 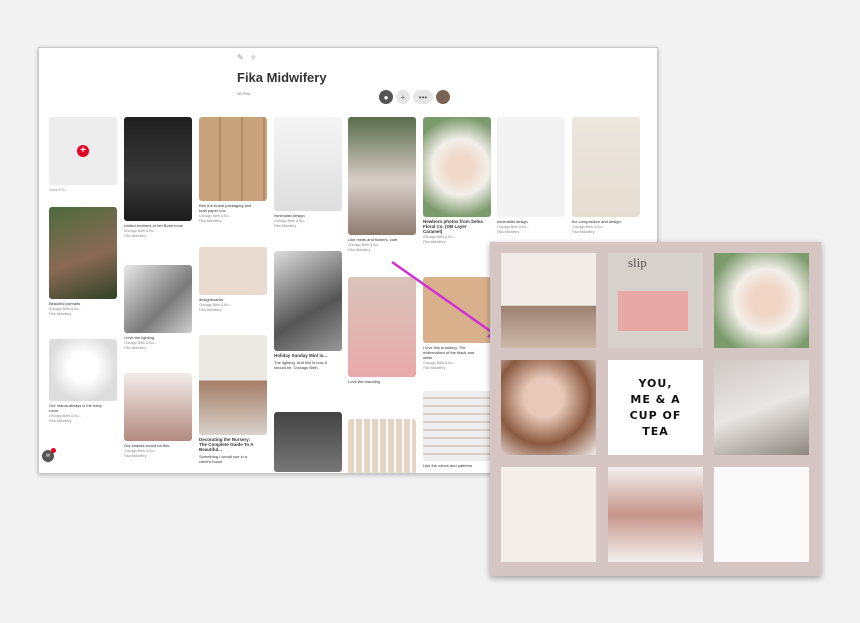 I want to click on moodboard-florals-image, so click(x=548, y=514).